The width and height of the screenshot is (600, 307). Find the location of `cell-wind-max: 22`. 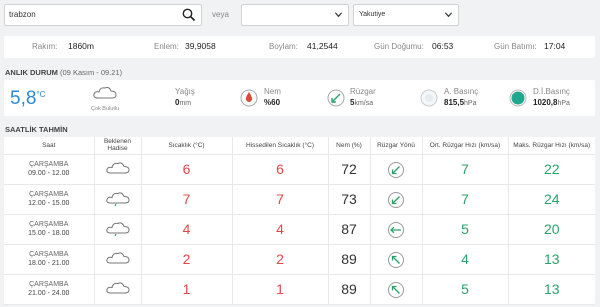

cell-wind-max: 22 is located at coordinates (551, 169).